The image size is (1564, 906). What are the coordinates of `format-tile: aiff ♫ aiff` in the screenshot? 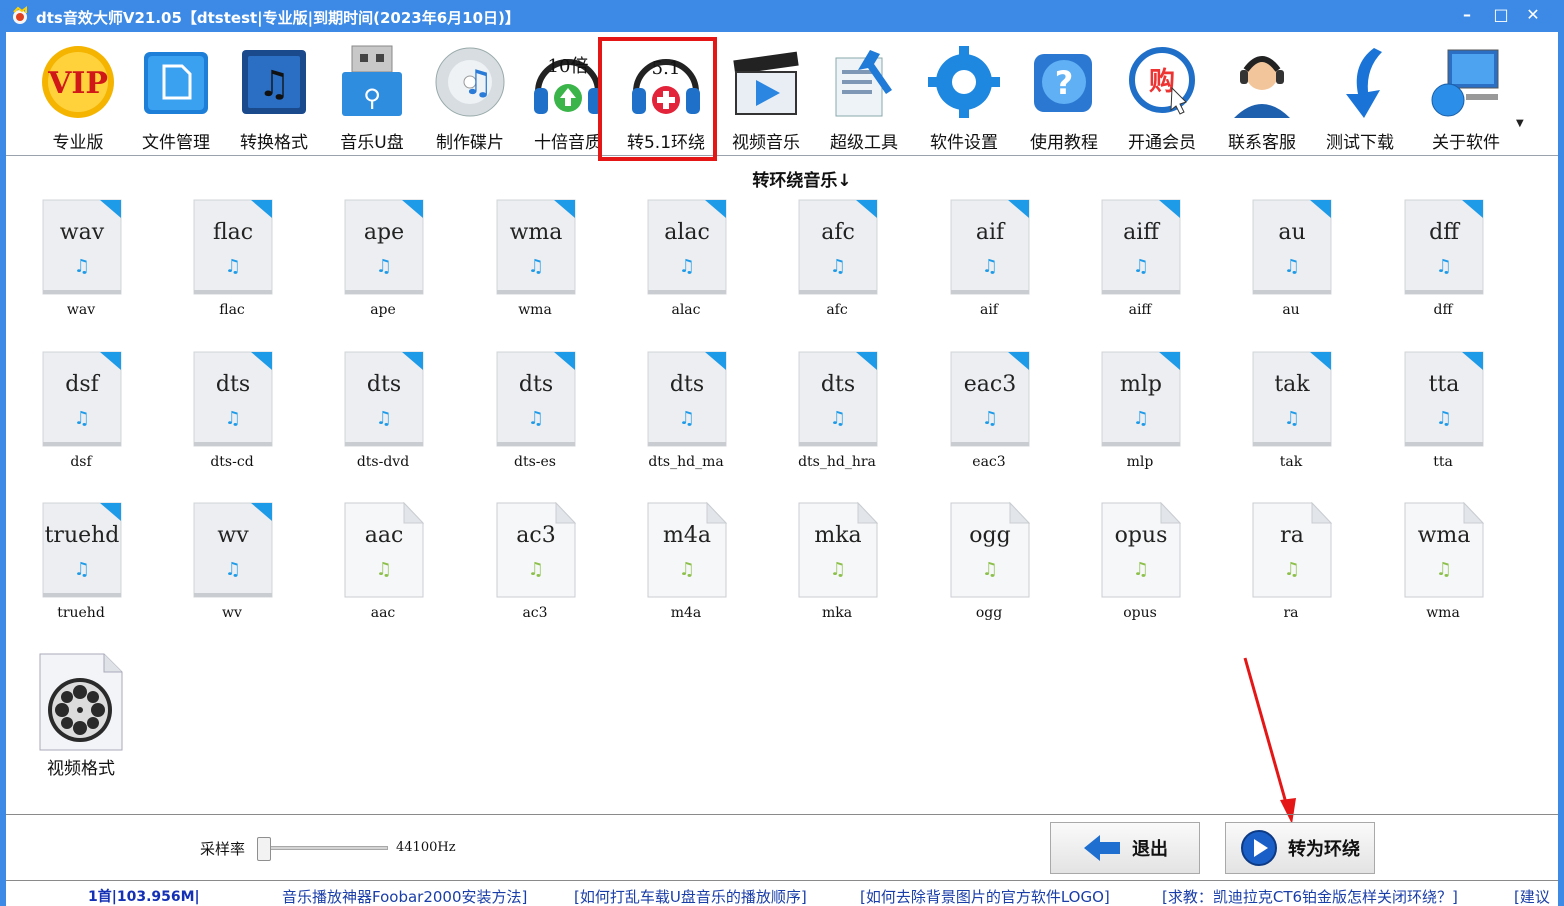 It's located at (1140, 263).